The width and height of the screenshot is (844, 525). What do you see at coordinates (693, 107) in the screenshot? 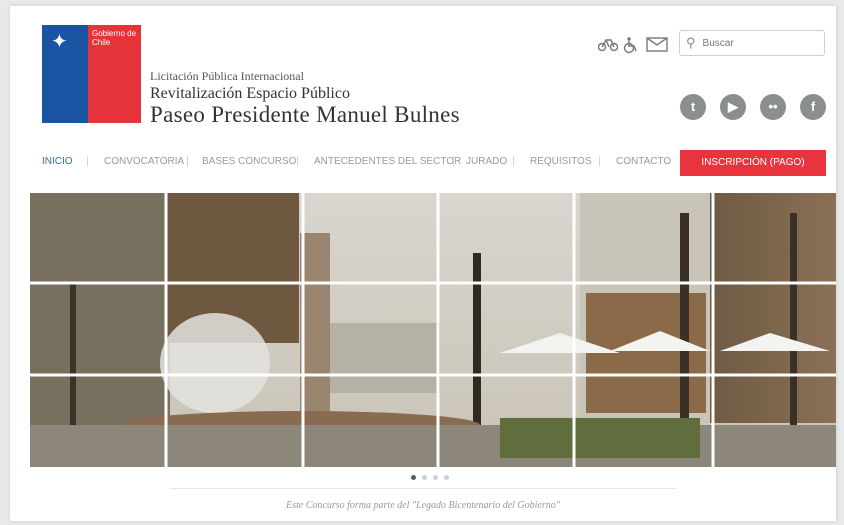
I see `twitter-icon: t` at bounding box center [693, 107].